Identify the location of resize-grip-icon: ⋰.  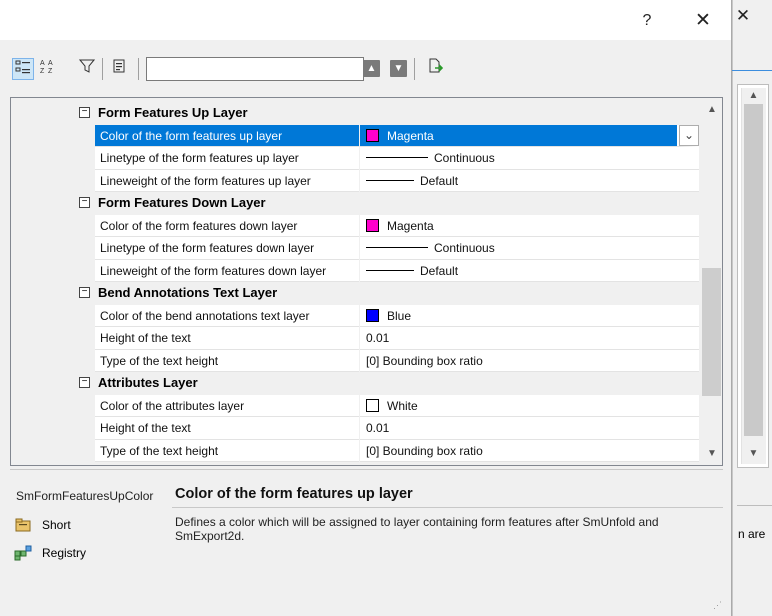
(720, 607).